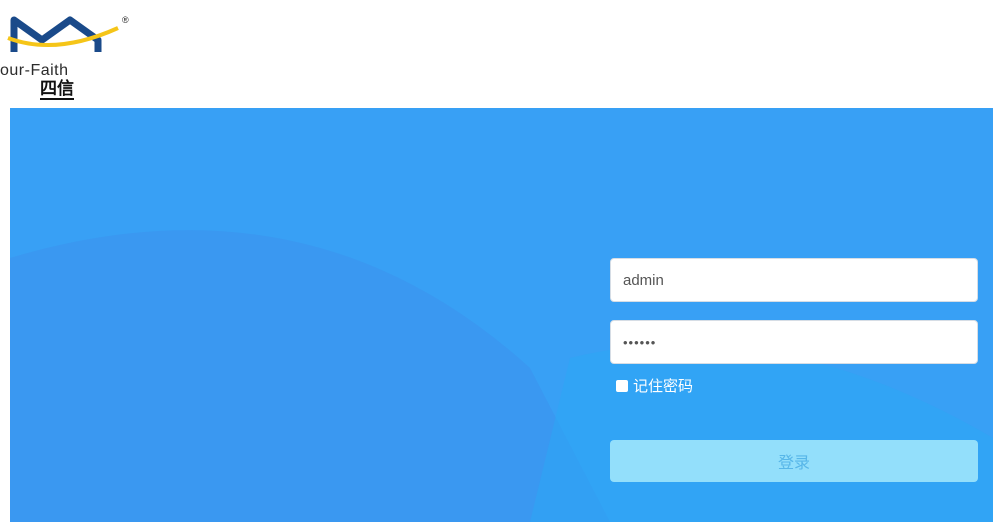  What do you see at coordinates (622, 385) in the screenshot?
I see `remember-checkbox` at bounding box center [622, 385].